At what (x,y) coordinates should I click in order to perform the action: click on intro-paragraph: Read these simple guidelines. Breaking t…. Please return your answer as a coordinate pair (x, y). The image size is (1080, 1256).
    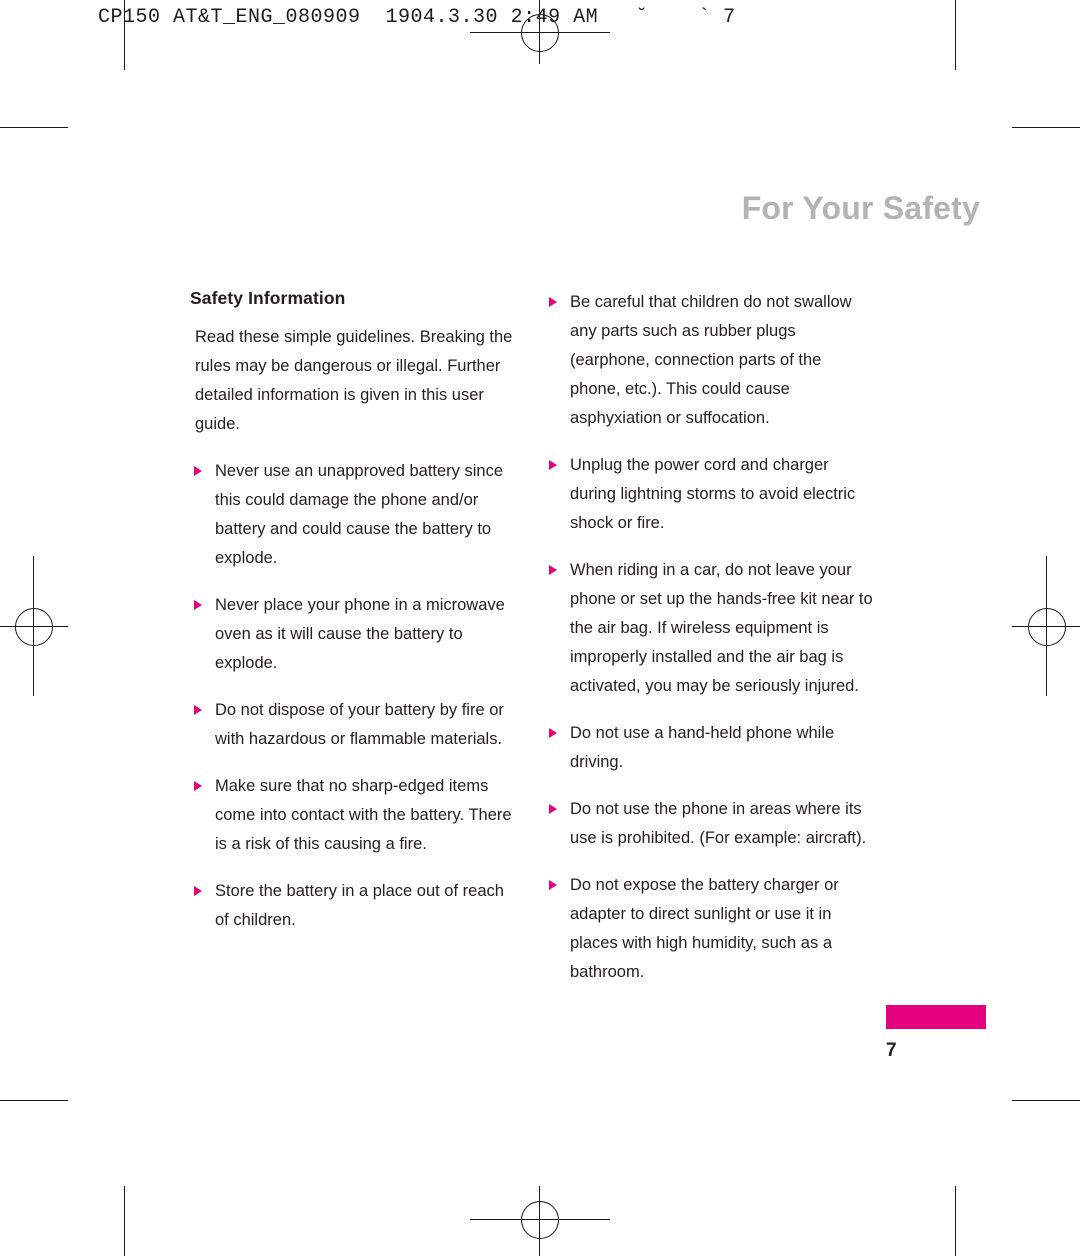
    Looking at the image, I should click on (354, 380).